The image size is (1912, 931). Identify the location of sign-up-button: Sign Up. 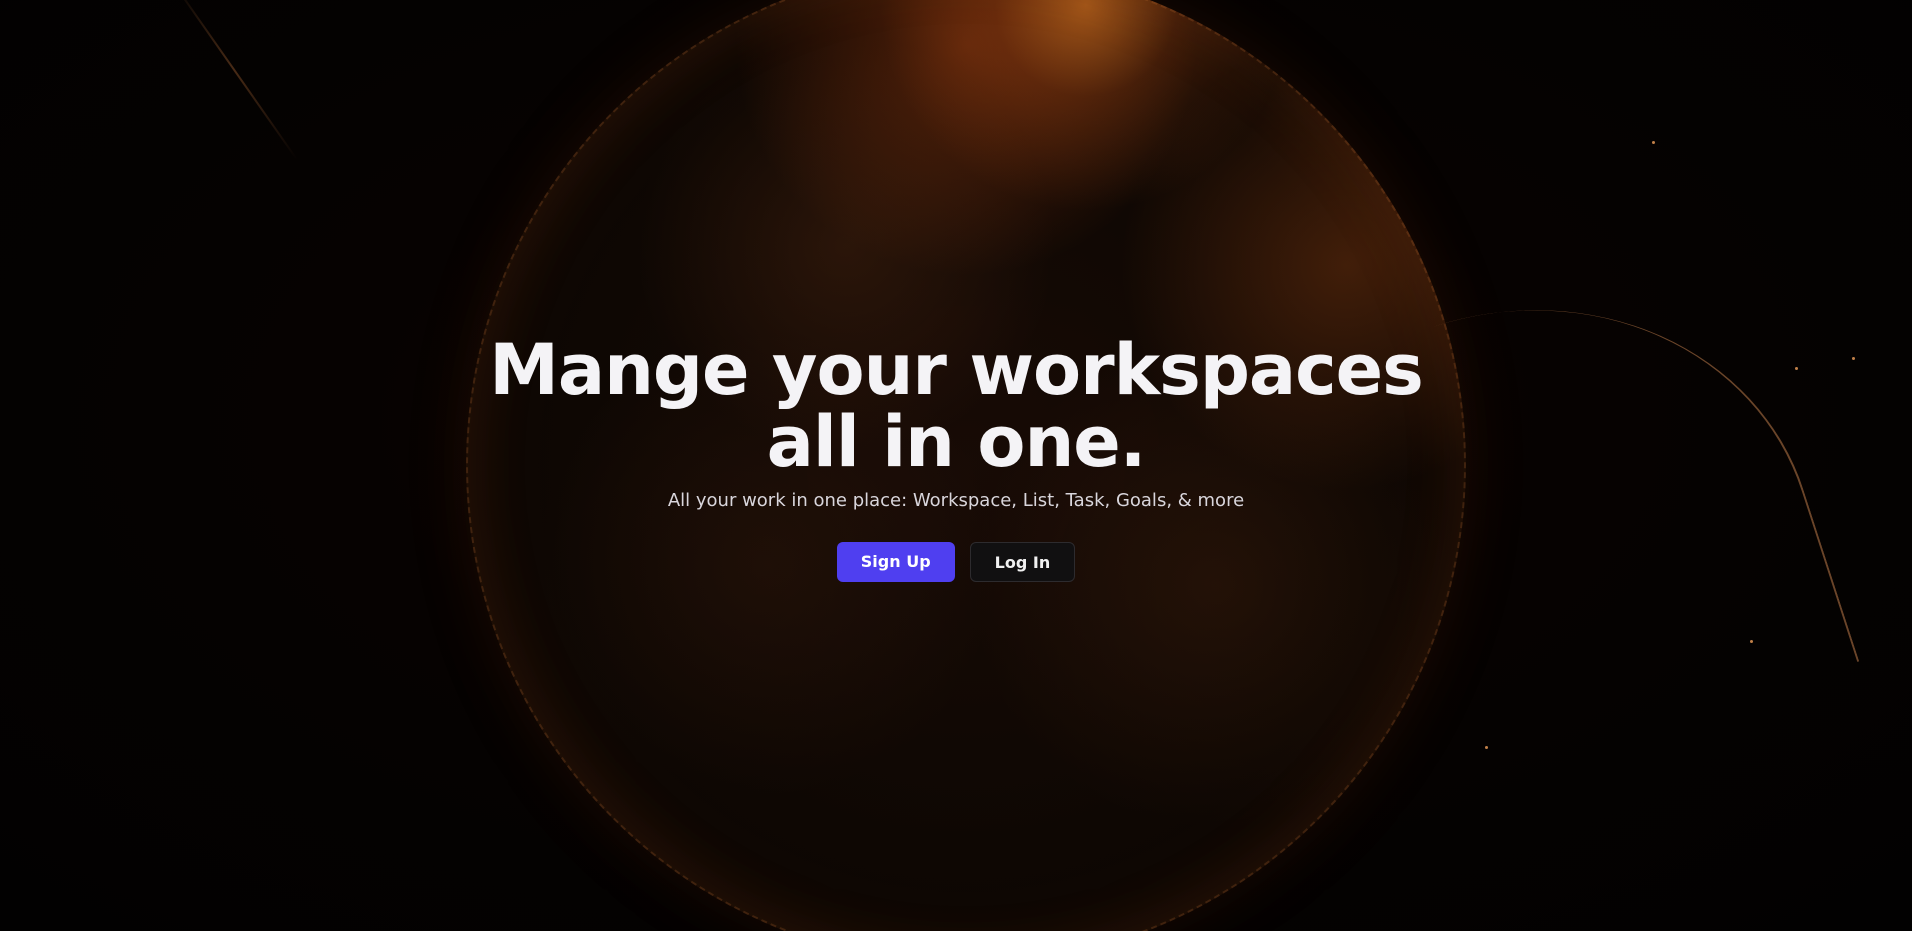
(895, 562).